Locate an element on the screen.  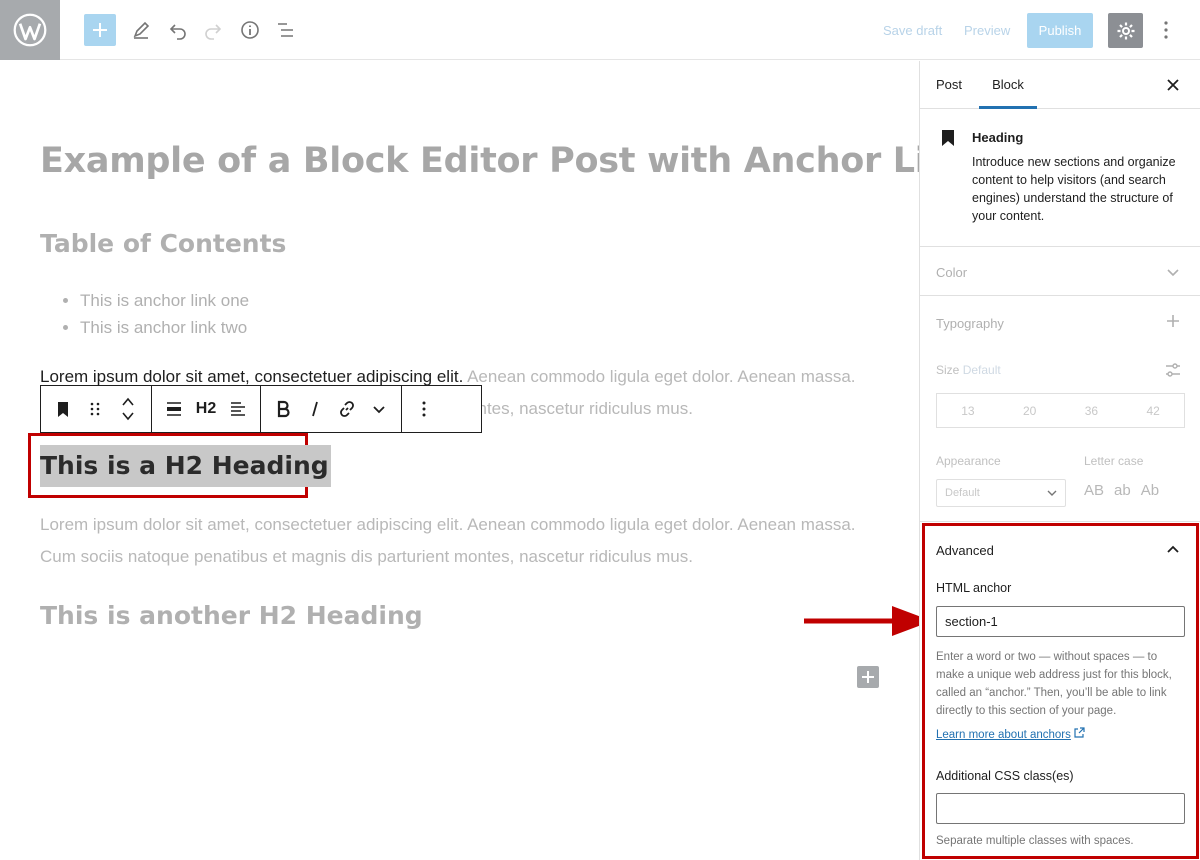
close-icon is located at coordinates (1173, 85).